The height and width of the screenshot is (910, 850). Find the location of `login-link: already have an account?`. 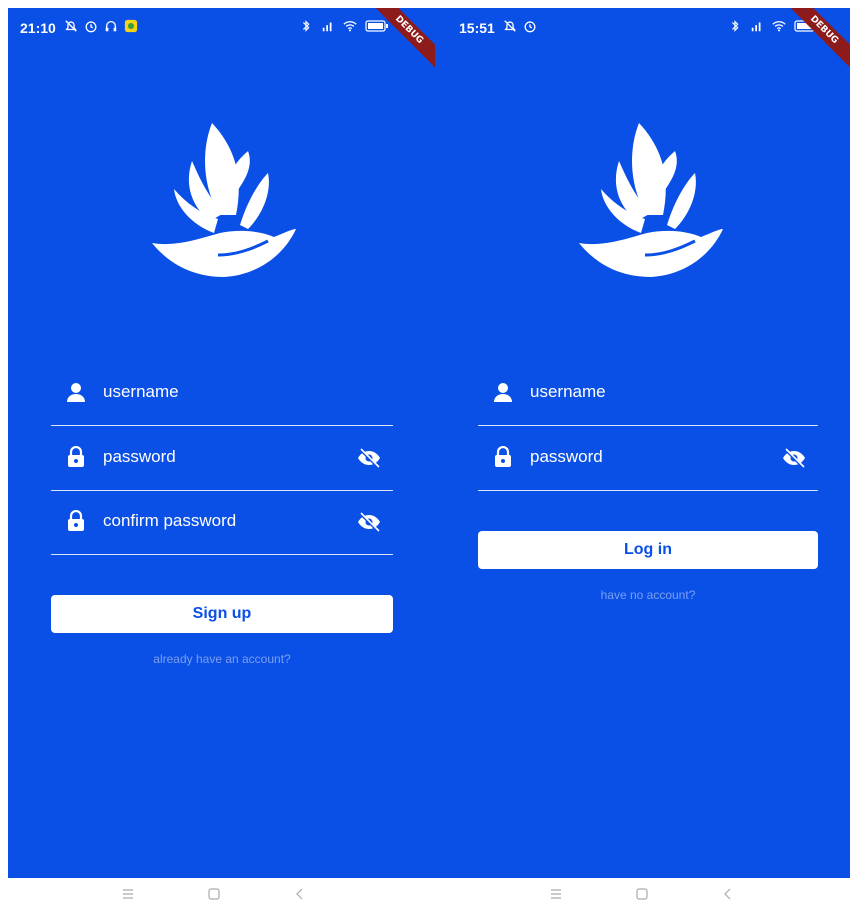

login-link: already have an account? is located at coordinates (222, 659).